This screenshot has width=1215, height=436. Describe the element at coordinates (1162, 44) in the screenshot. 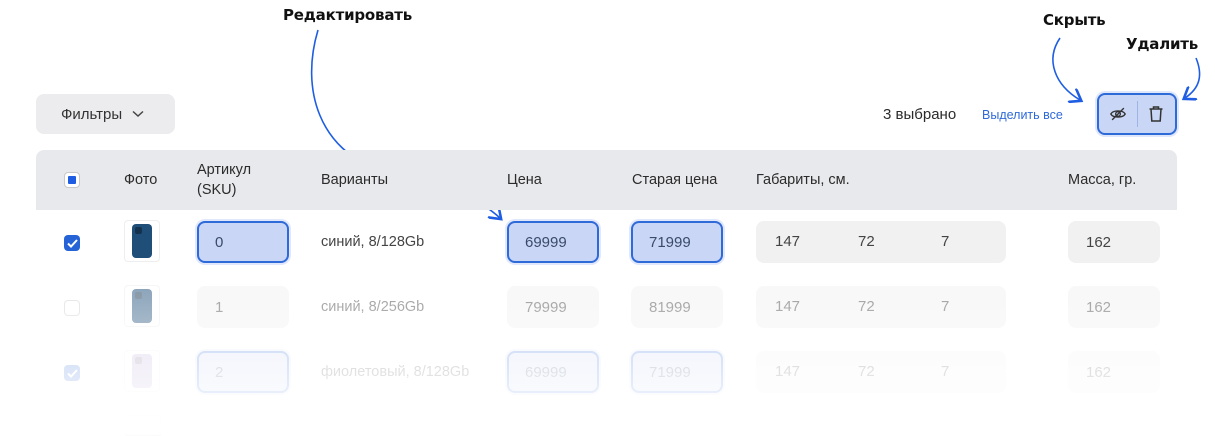

I see `annotation-delete: Удалить` at that location.